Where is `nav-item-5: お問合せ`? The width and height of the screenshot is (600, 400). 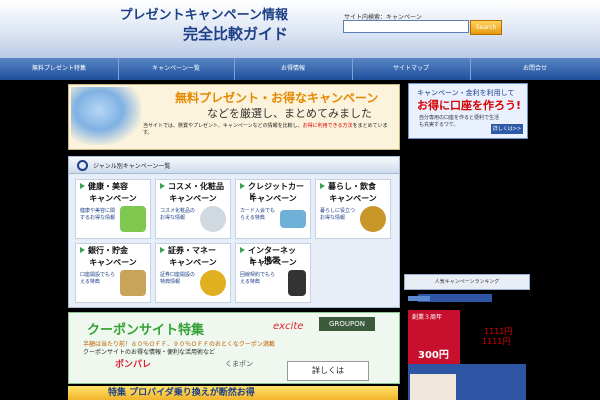
nav-item-5: お問合せ is located at coordinates (535, 69).